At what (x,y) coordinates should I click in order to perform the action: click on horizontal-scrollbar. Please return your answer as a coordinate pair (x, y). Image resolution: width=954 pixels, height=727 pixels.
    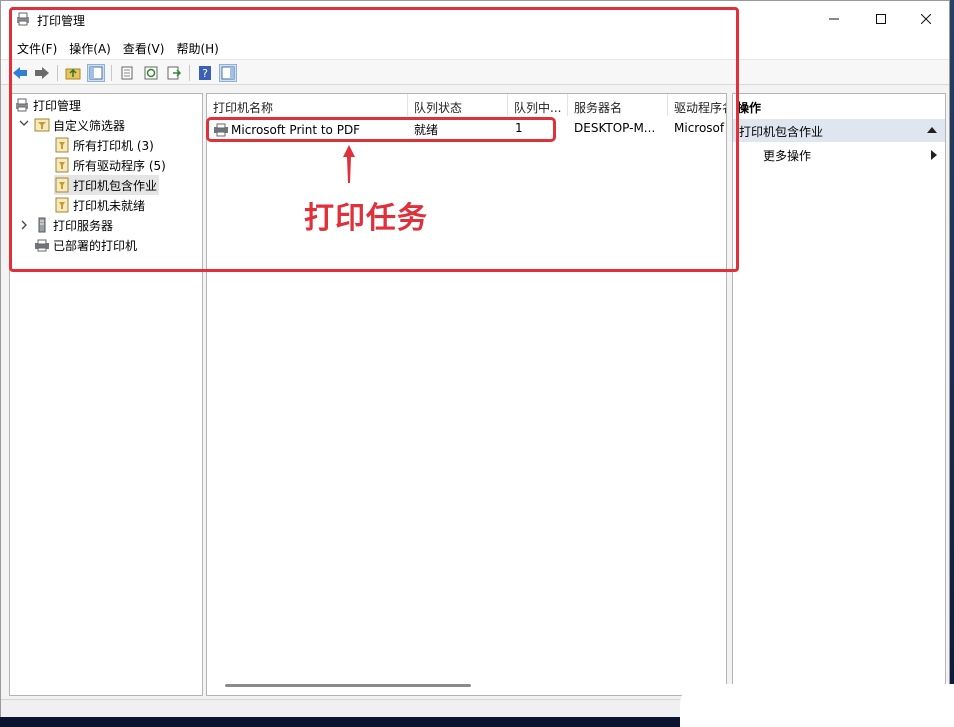
    Looking at the image, I should click on (348, 685).